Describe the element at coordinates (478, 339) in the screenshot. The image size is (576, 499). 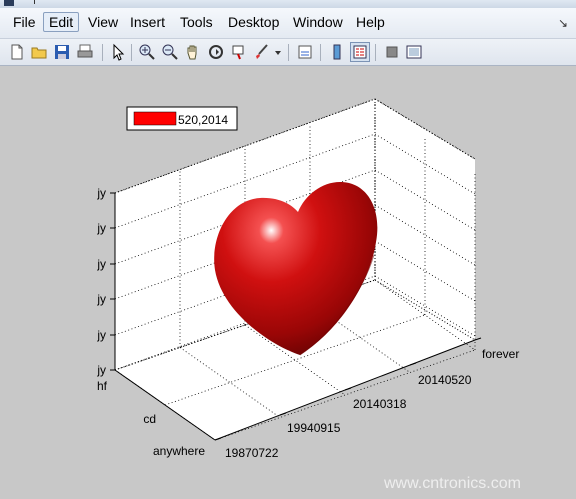
I see `x-tick-mark` at that location.